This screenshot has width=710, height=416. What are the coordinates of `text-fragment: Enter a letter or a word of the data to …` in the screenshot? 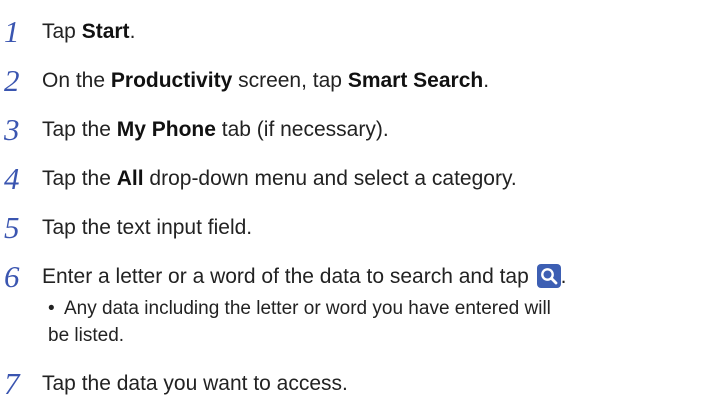 It's located at (288, 276).